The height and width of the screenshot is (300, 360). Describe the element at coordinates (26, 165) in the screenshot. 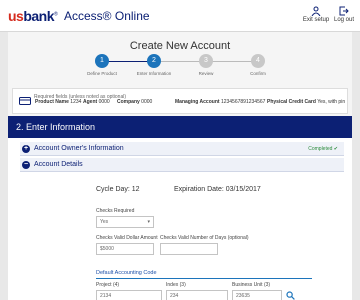

I see `collapse-icon: −` at that location.